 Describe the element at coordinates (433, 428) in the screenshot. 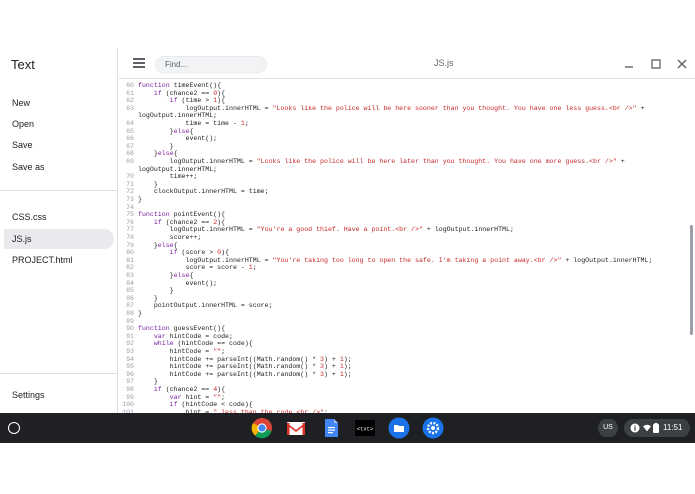

I see `settings-icon` at that location.